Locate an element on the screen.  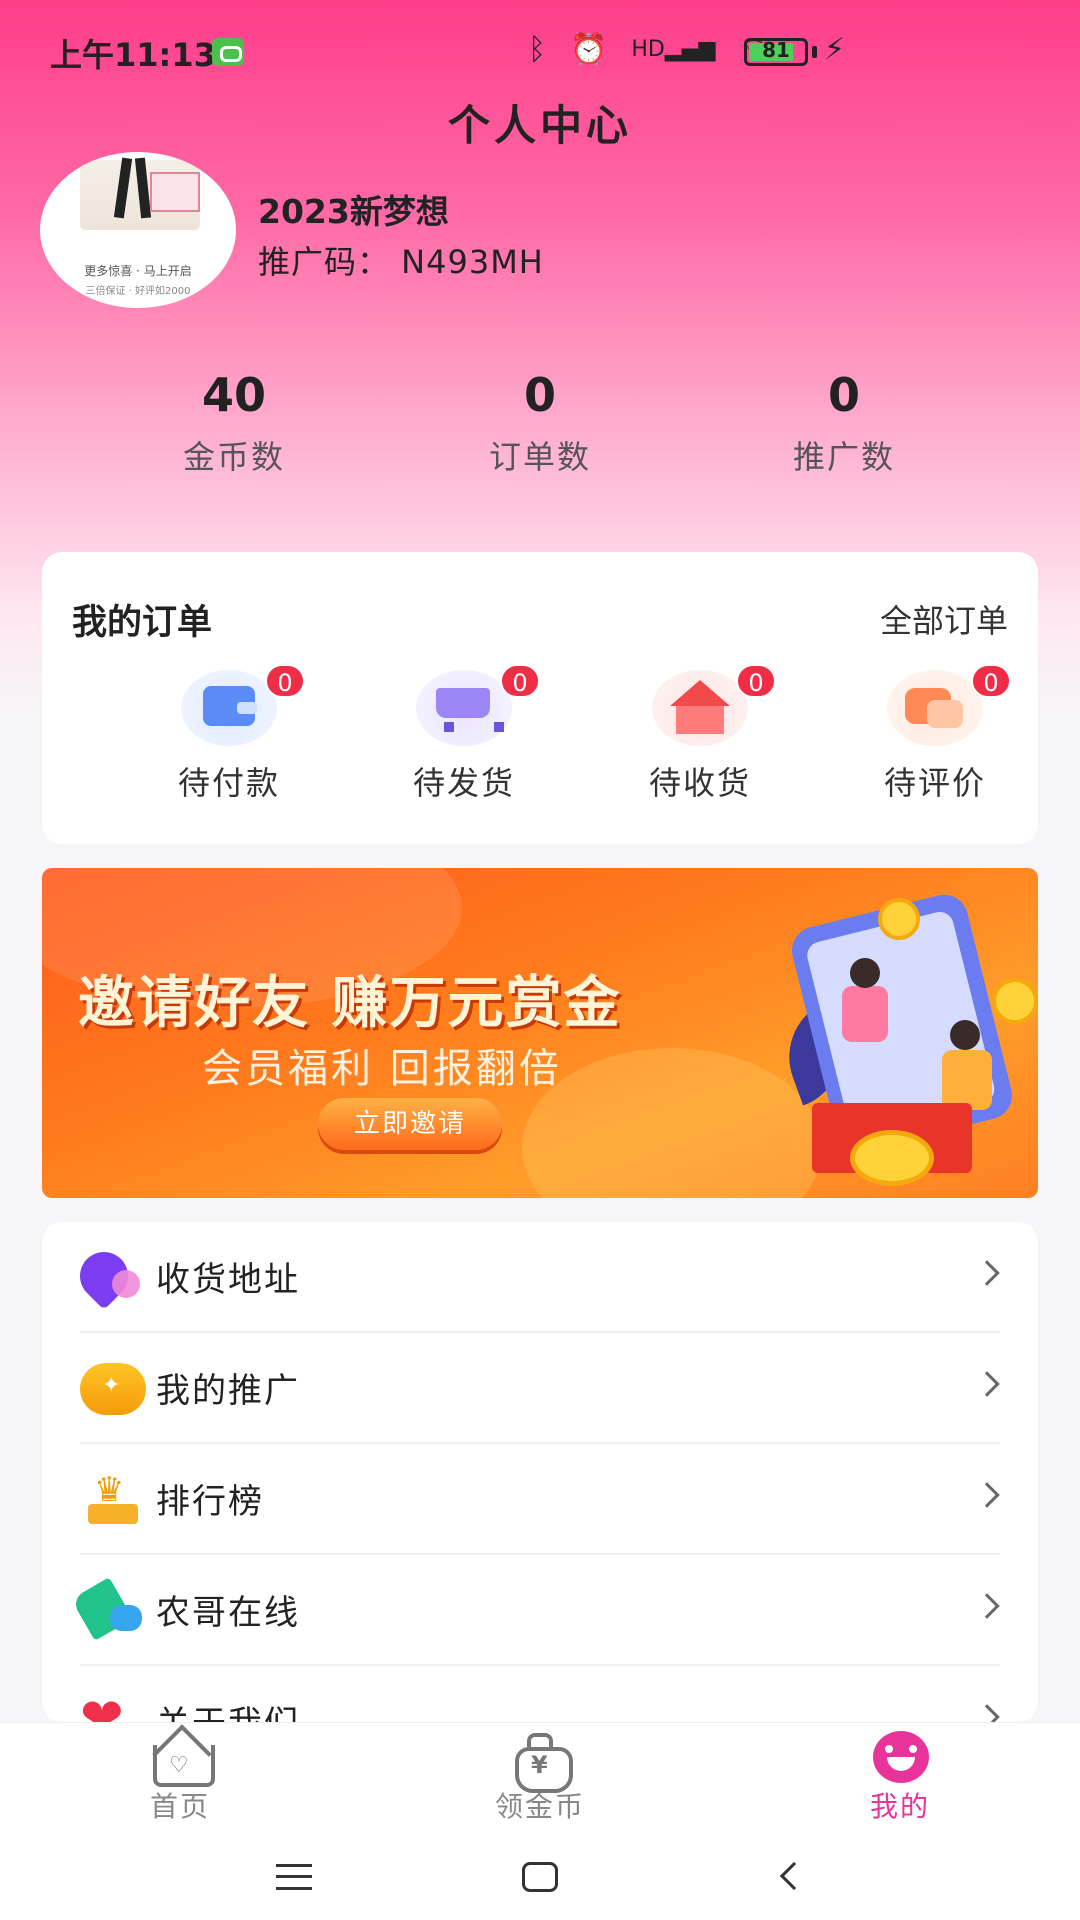
tab-get-coins: 领金币 is located at coordinates (540, 1778).